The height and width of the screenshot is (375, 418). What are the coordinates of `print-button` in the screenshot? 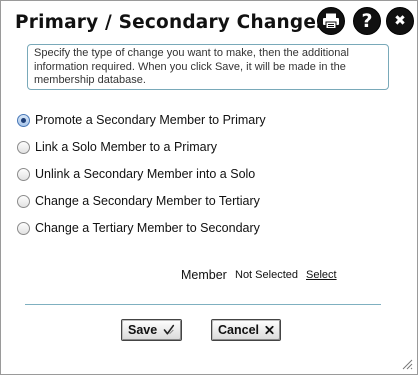 It's located at (331, 21).